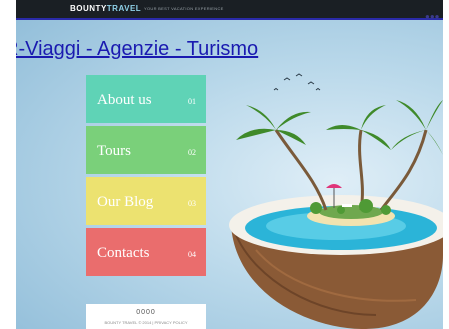  What do you see at coordinates (146, 150) in the screenshot?
I see `menu-item-tours: Tours 02` at bounding box center [146, 150].